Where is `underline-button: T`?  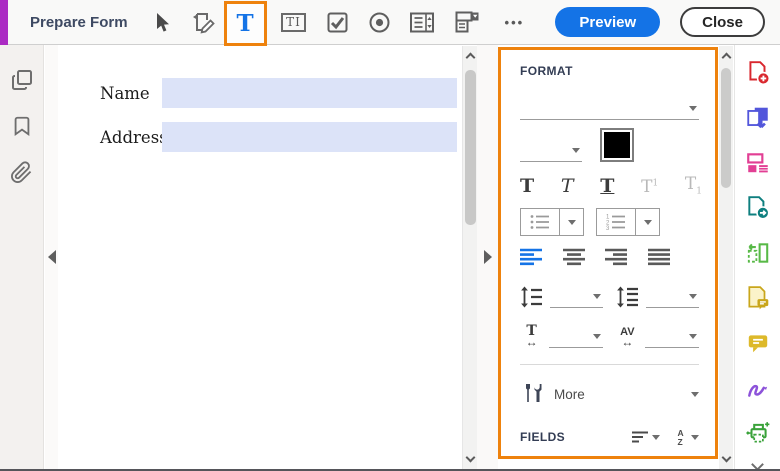
underline-button: T is located at coordinates (607, 186).